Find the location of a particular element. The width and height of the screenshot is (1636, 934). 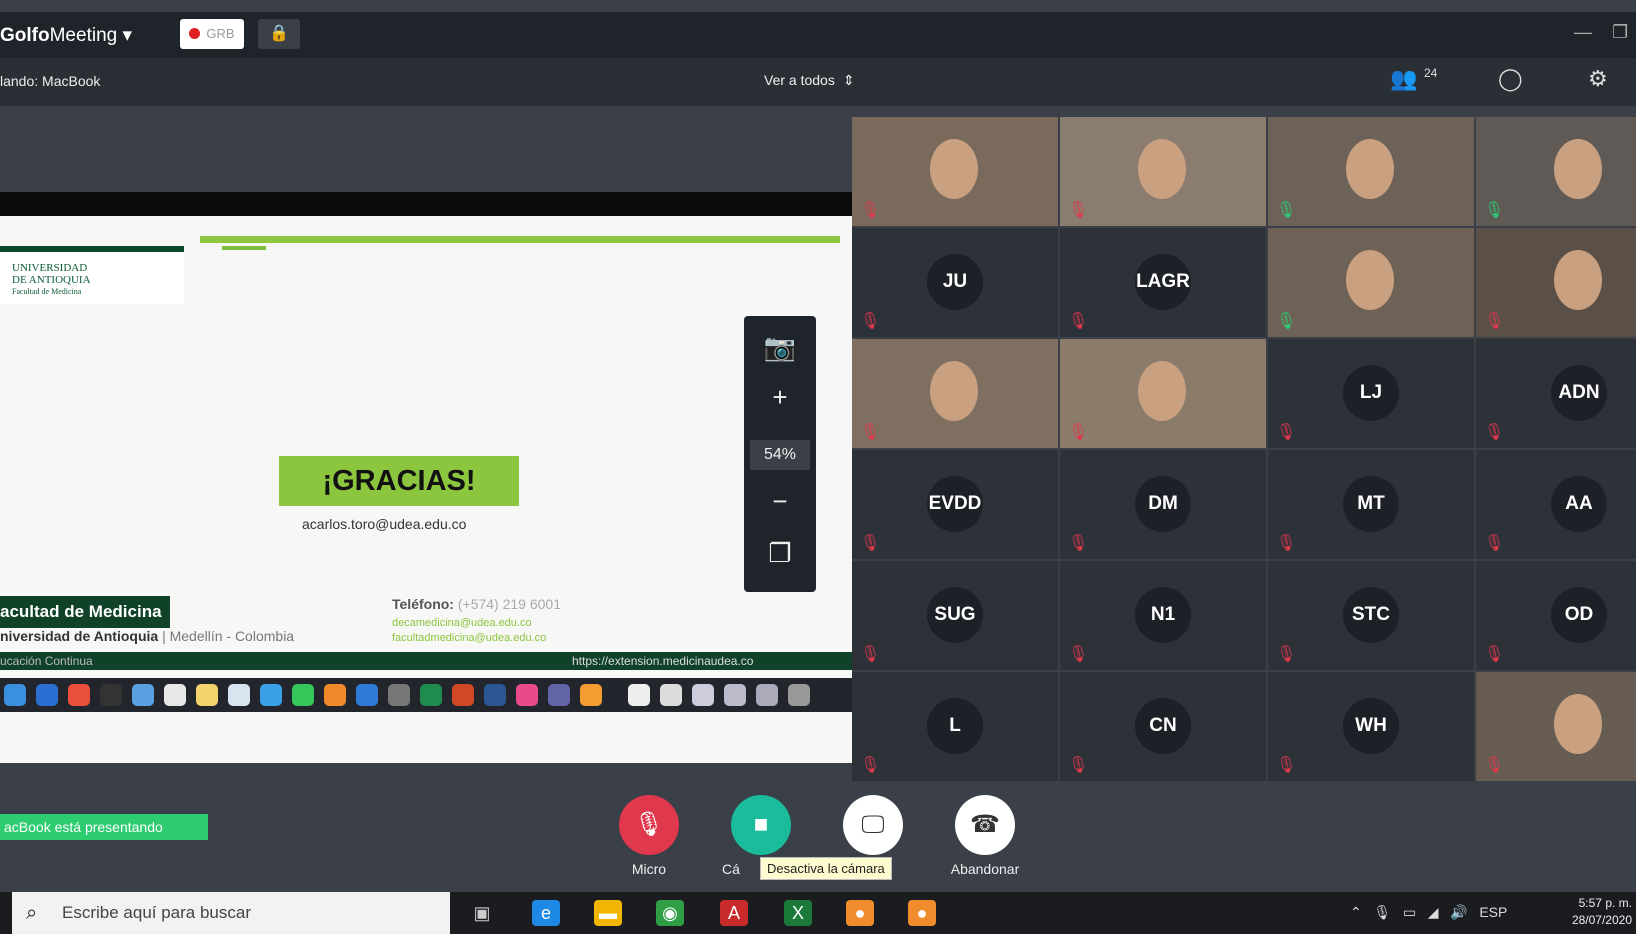

participant-tile: N1 🎙 is located at coordinates (1163, 615).